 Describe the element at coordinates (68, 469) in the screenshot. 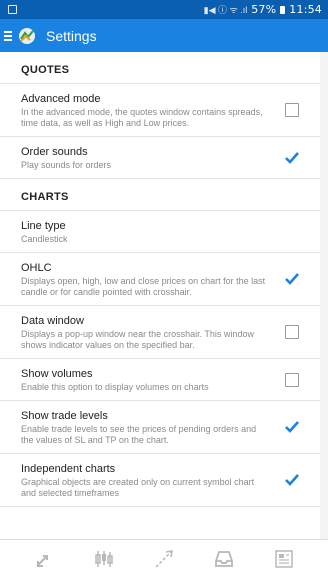

I see `setting-title: Independent charts` at that location.